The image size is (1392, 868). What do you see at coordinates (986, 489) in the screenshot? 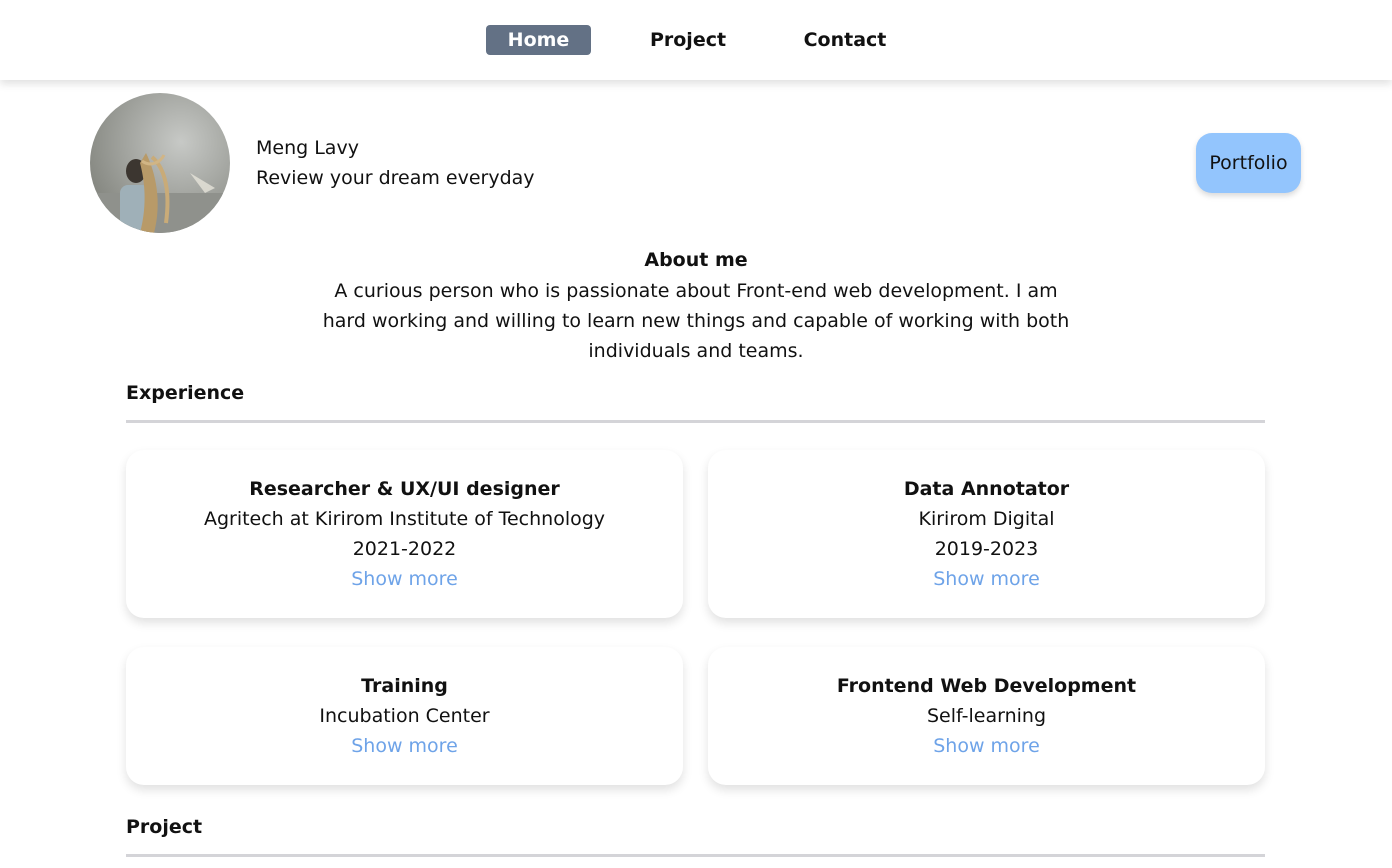
I see `card-title: Data Annotator` at bounding box center [986, 489].